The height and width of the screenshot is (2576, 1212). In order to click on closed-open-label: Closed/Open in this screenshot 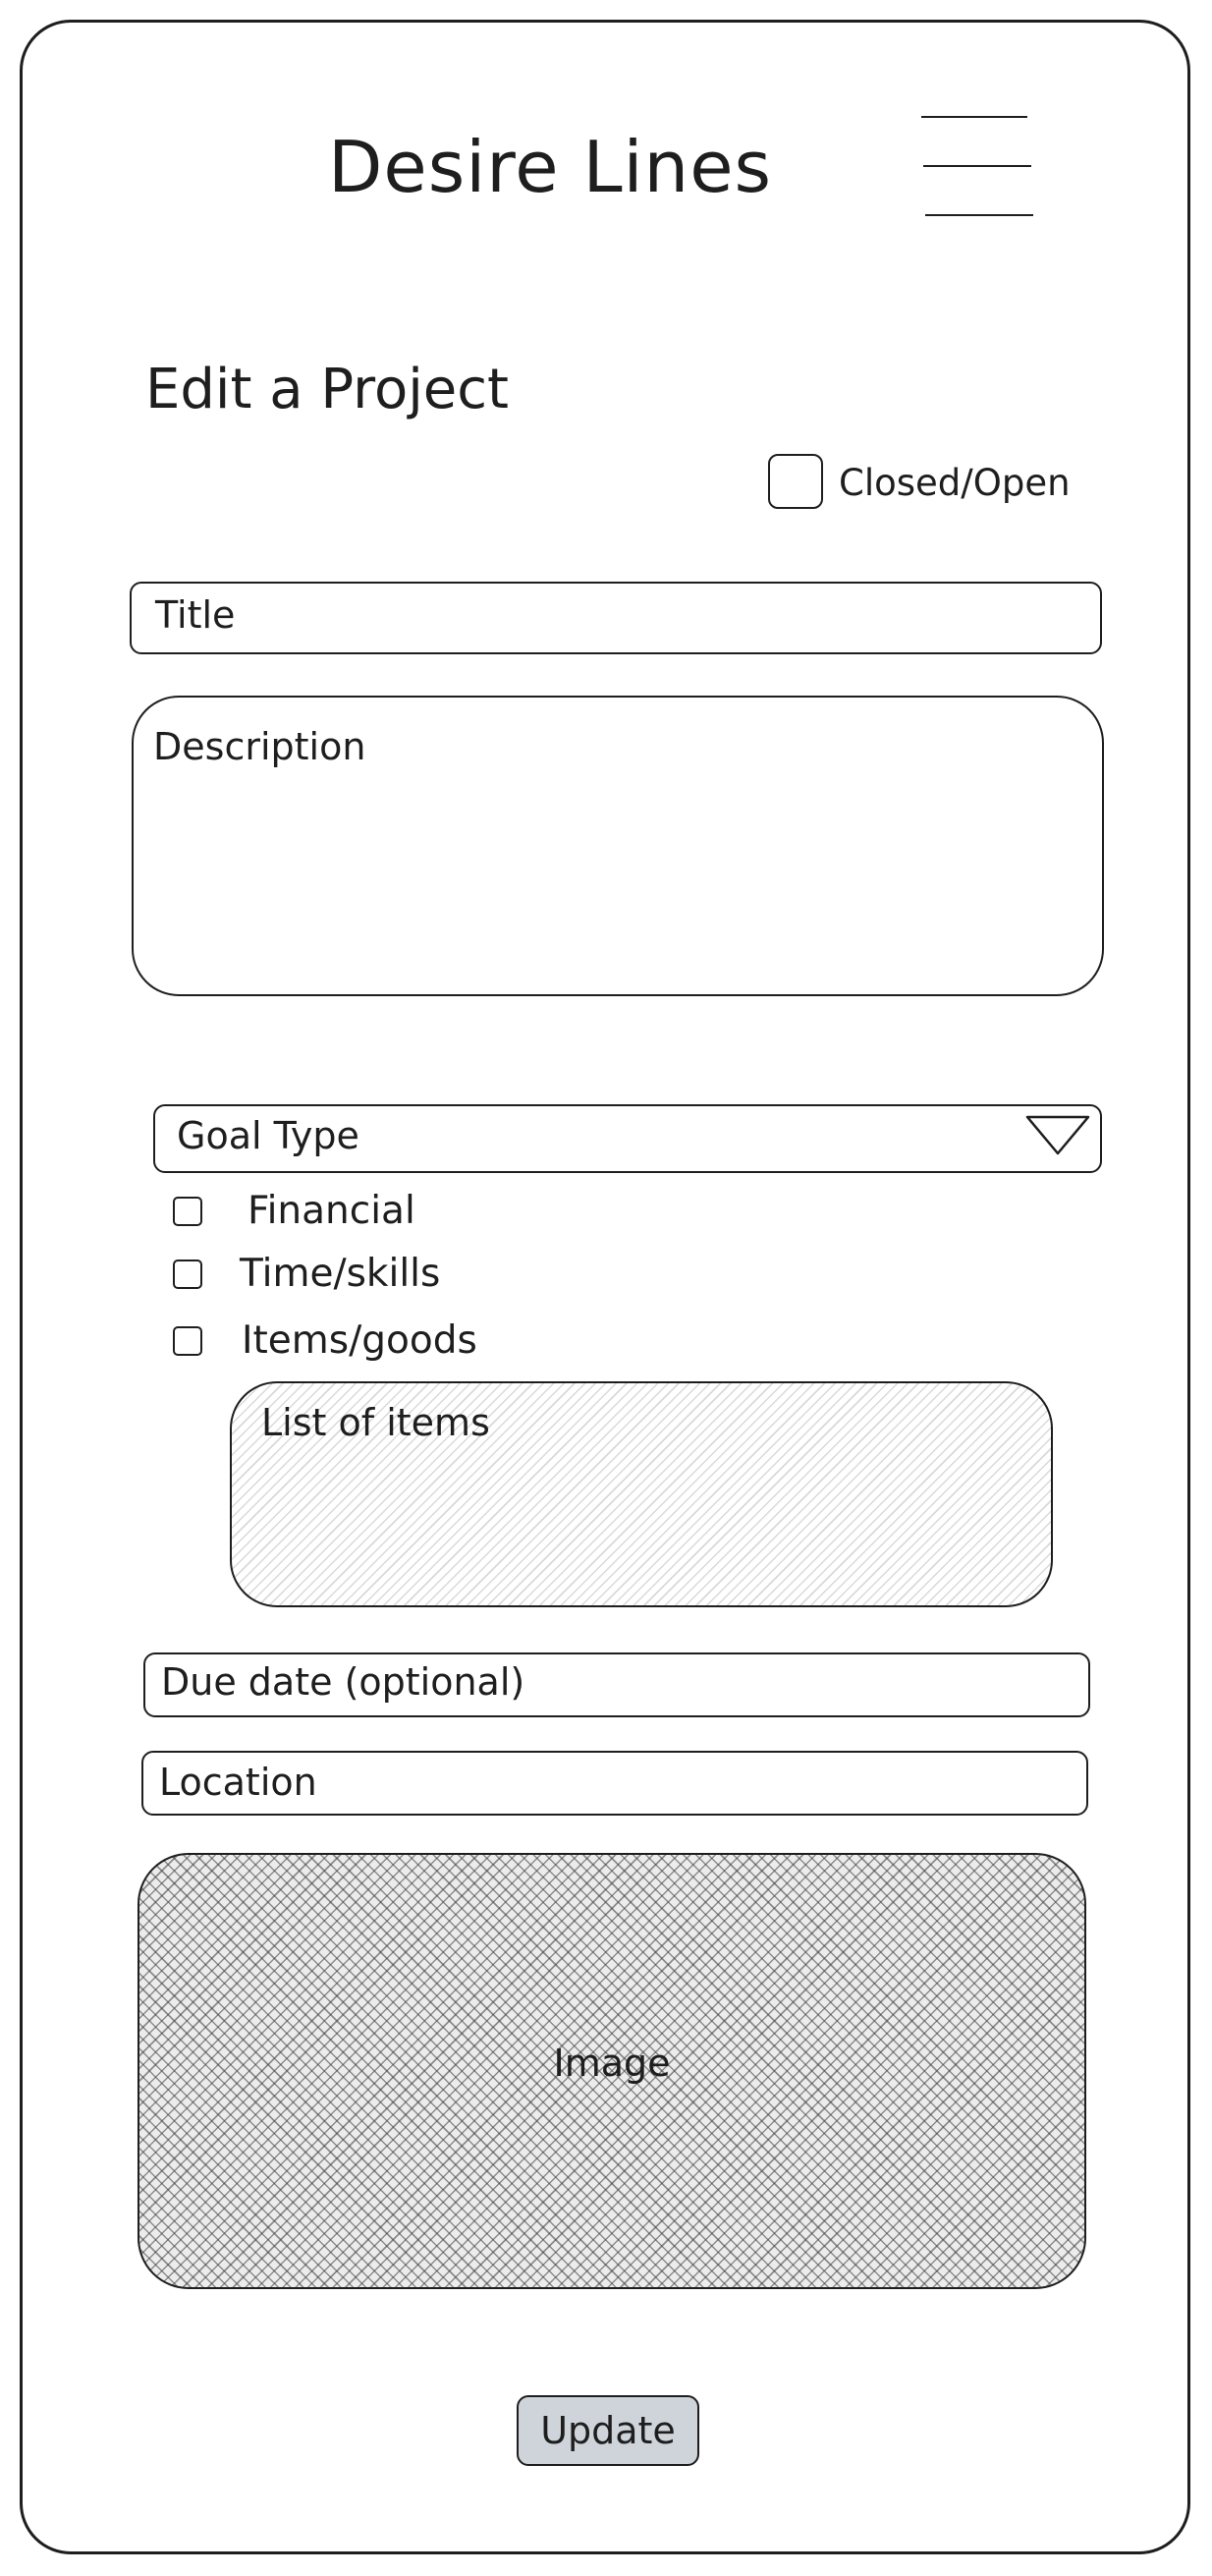, I will do `click(955, 483)`.